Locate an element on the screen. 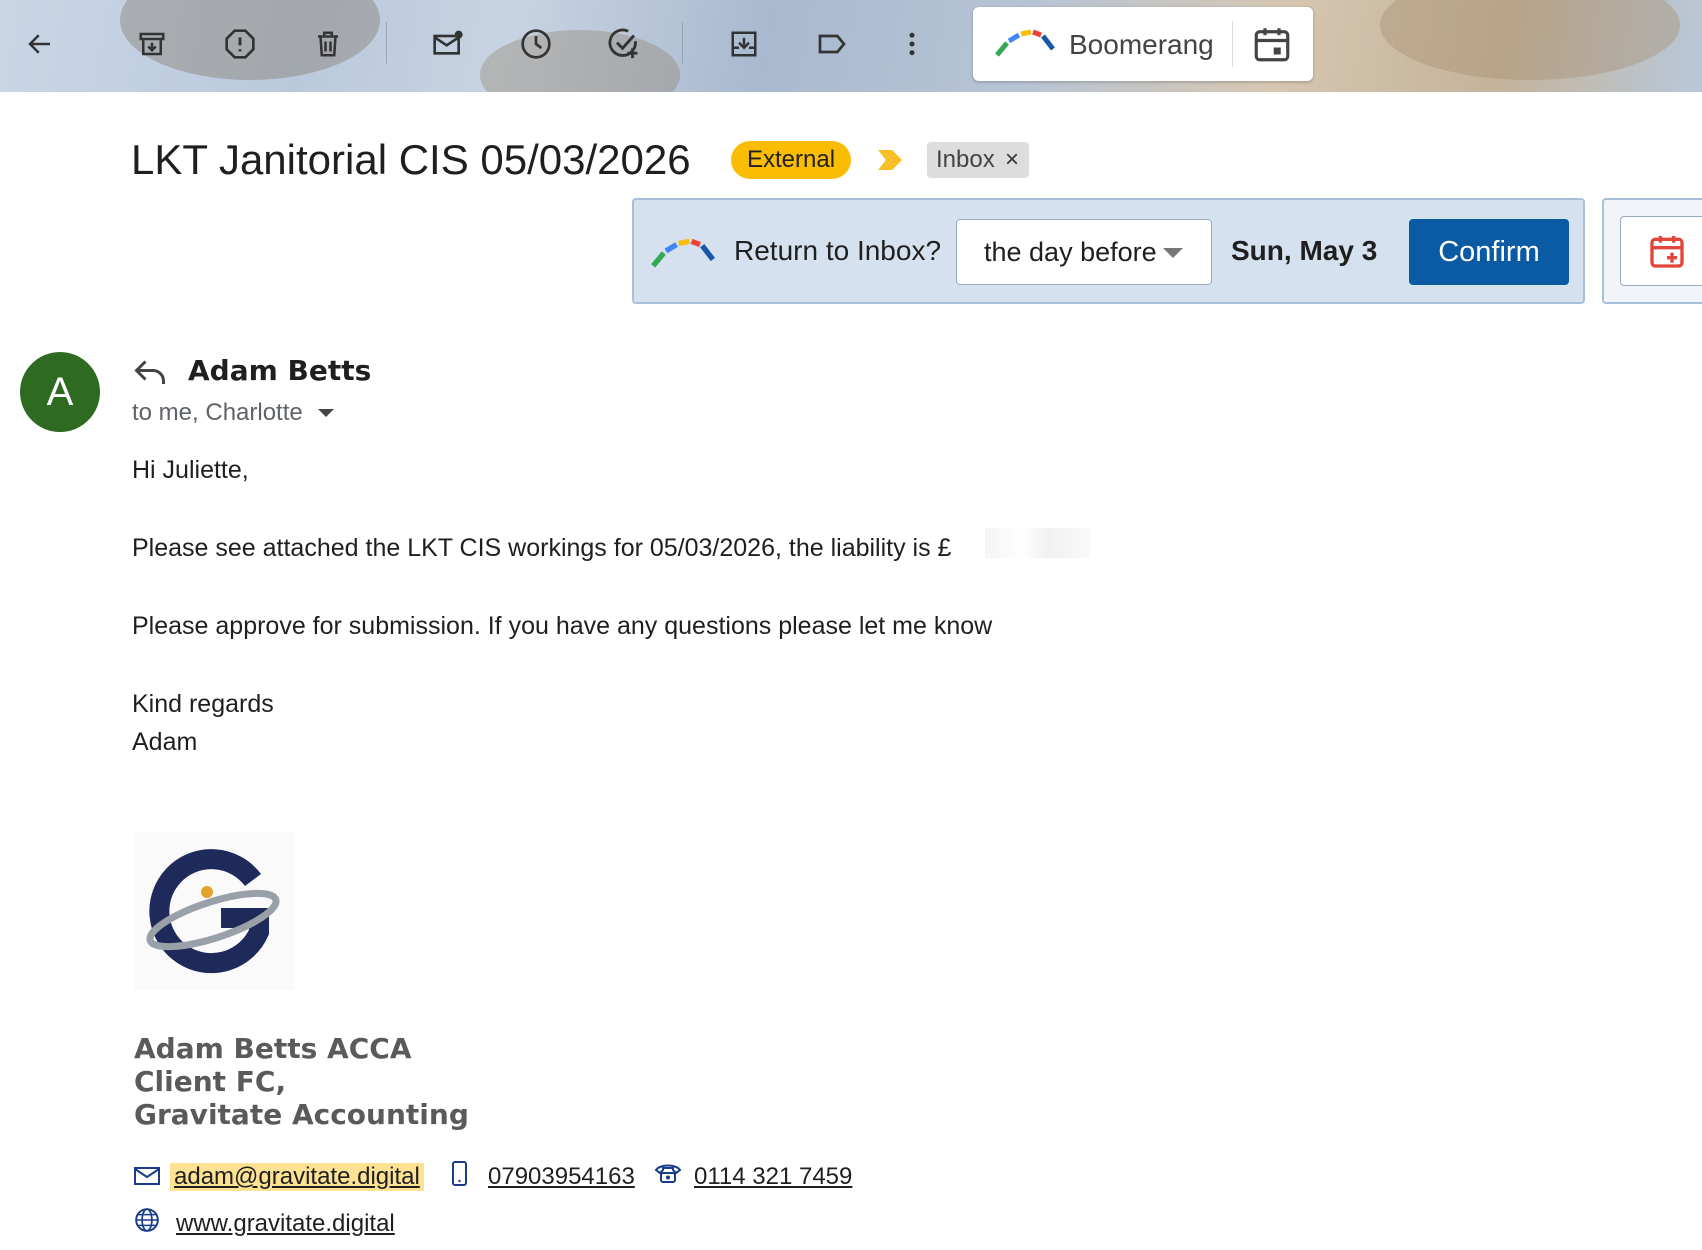 This screenshot has height=1250, width=1702. email-icon is located at coordinates (147, 1176).